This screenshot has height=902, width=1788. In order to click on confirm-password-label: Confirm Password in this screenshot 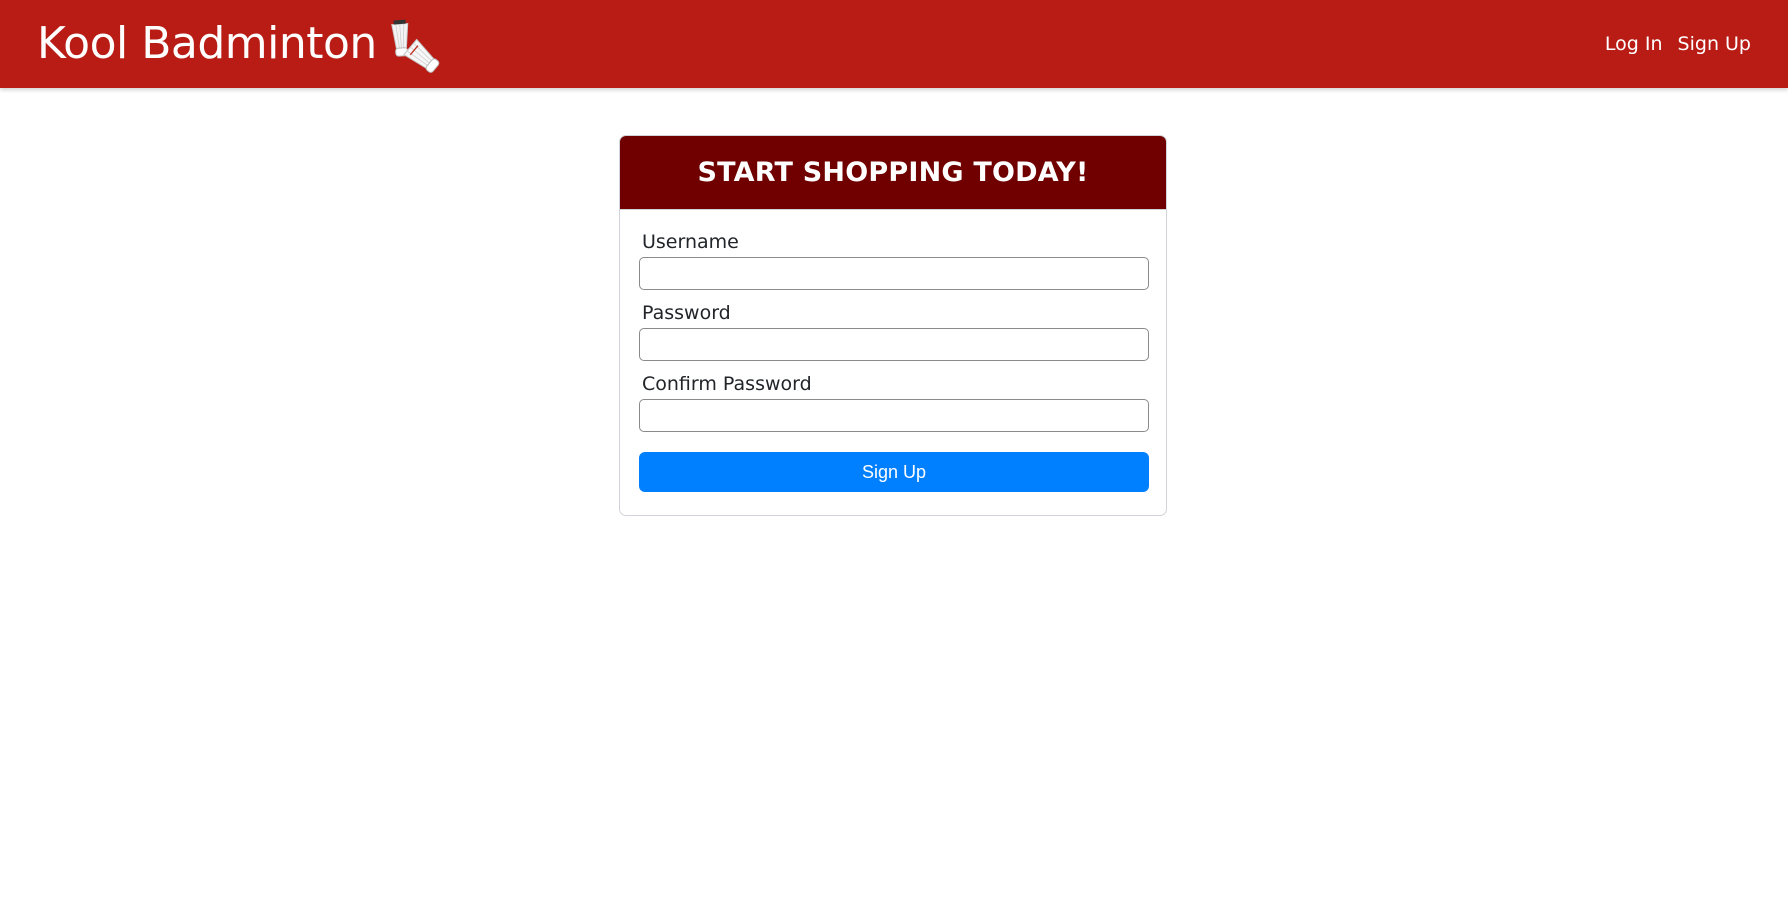, I will do `click(727, 384)`.